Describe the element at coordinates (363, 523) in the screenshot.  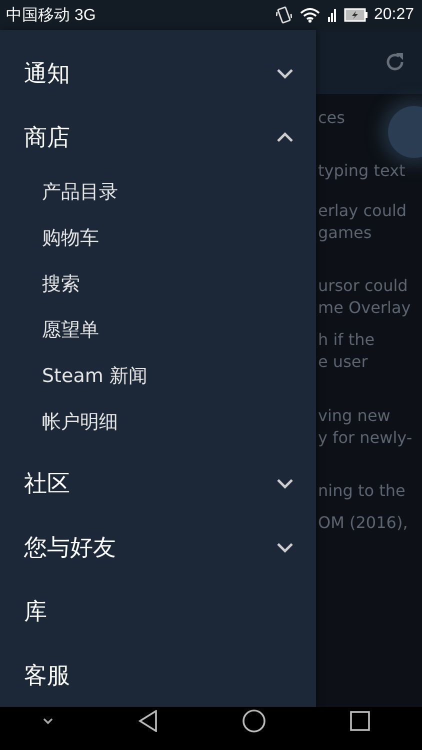
I see `text-line: OM (2016),` at that location.